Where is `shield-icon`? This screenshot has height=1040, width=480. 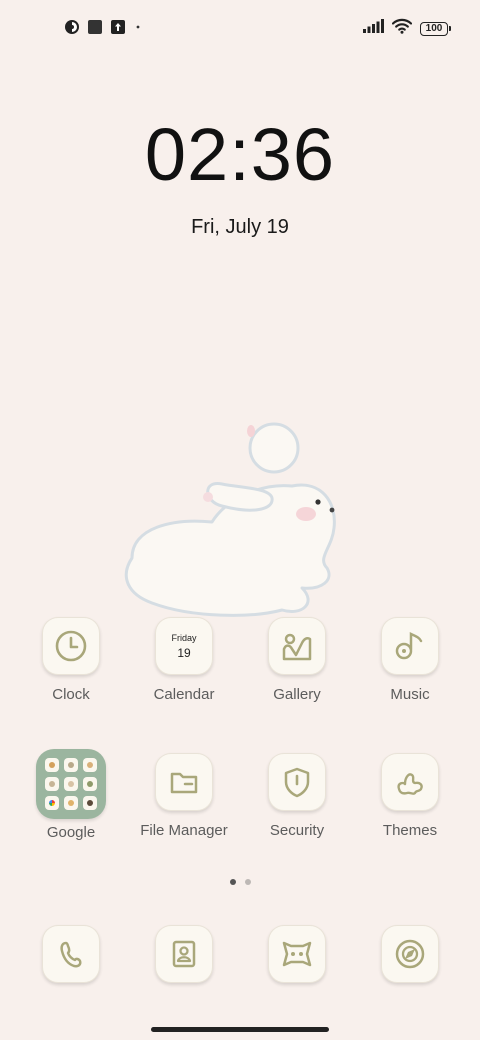 shield-icon is located at coordinates (297, 782).